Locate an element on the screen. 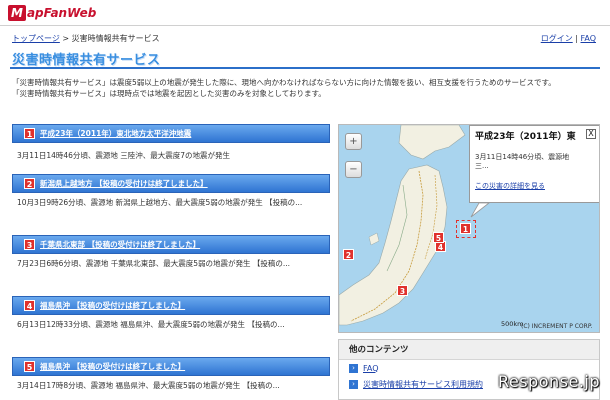  watermark: Response.jp is located at coordinates (548, 381).